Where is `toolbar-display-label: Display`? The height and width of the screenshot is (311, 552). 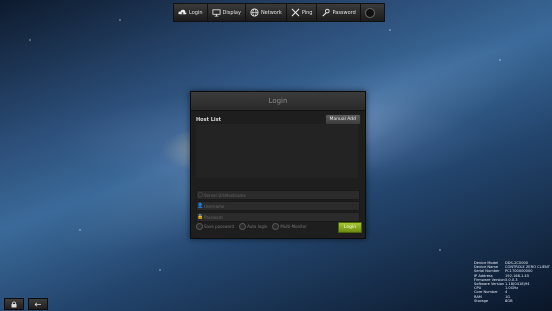 toolbar-display-label: Display is located at coordinates (231, 12).